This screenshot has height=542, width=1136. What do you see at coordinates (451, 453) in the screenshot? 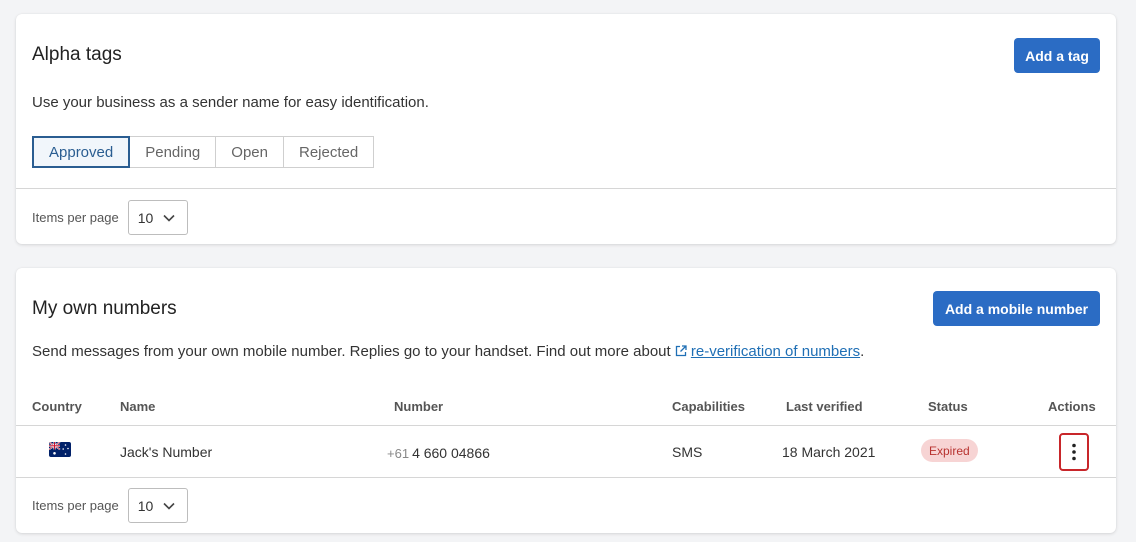
I see `phone-number: 4 660 04866` at bounding box center [451, 453].